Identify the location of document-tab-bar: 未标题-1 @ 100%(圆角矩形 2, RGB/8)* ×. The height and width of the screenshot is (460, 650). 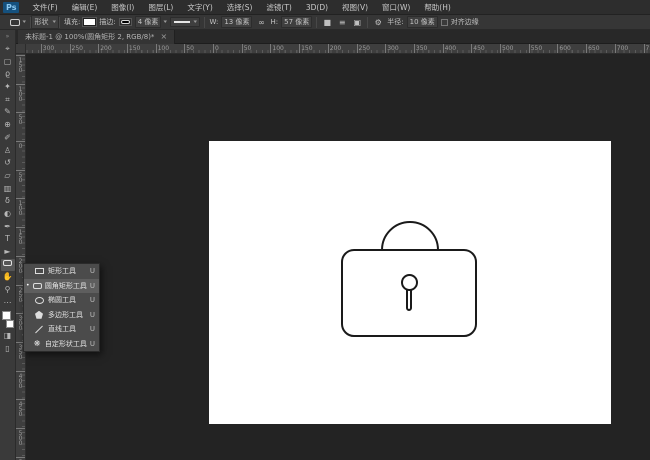
(333, 37).